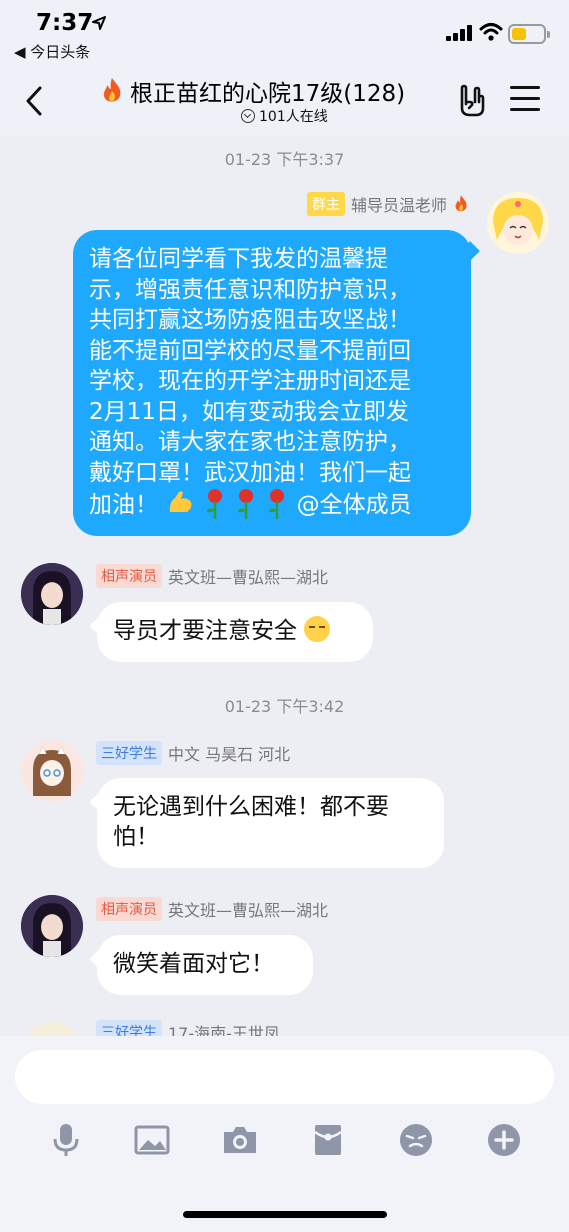 This screenshot has height=1232, width=569. Describe the element at coordinates (238, 259) in the screenshot. I see `message-line: 请各位同学看下我发的温馨提` at that location.